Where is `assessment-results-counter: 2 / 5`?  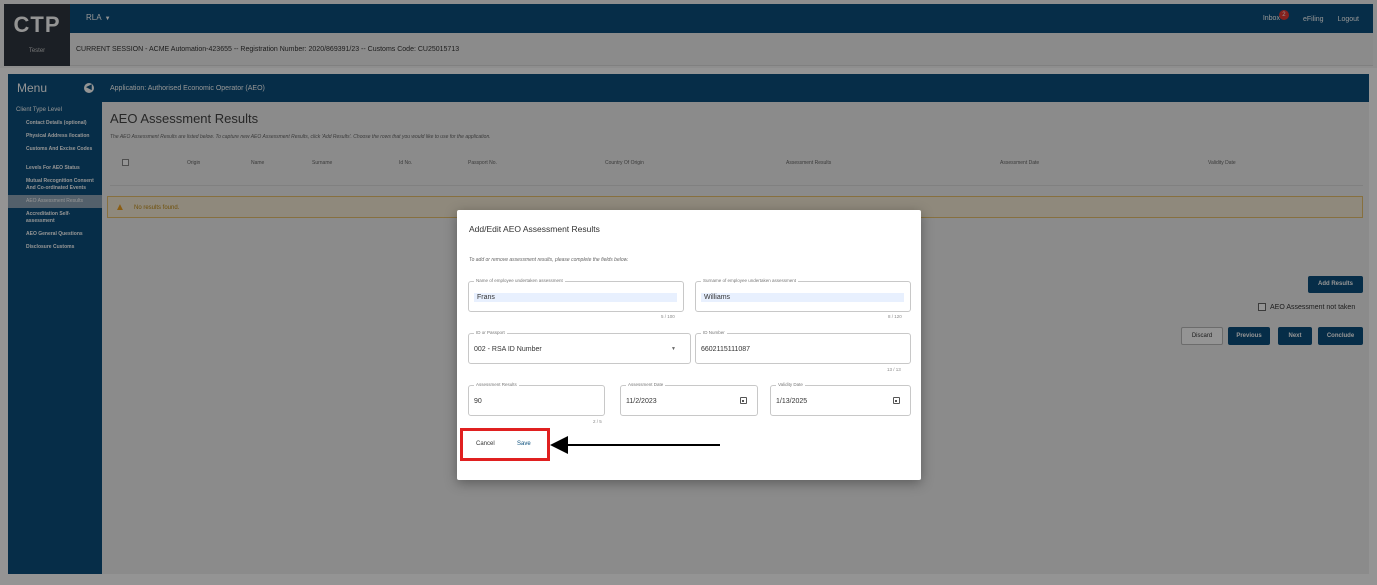
assessment-results-counter: 2 / 5 is located at coordinates (597, 421).